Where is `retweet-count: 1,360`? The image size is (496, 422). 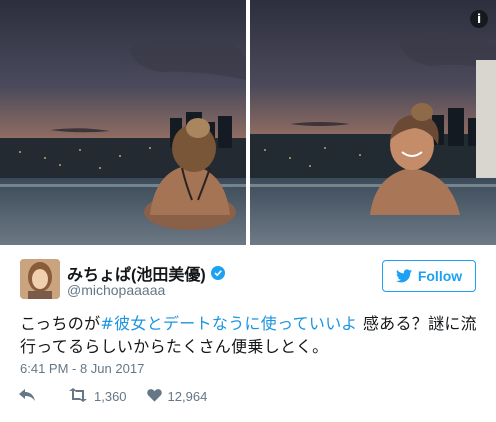 retweet-count: 1,360 is located at coordinates (110, 396).